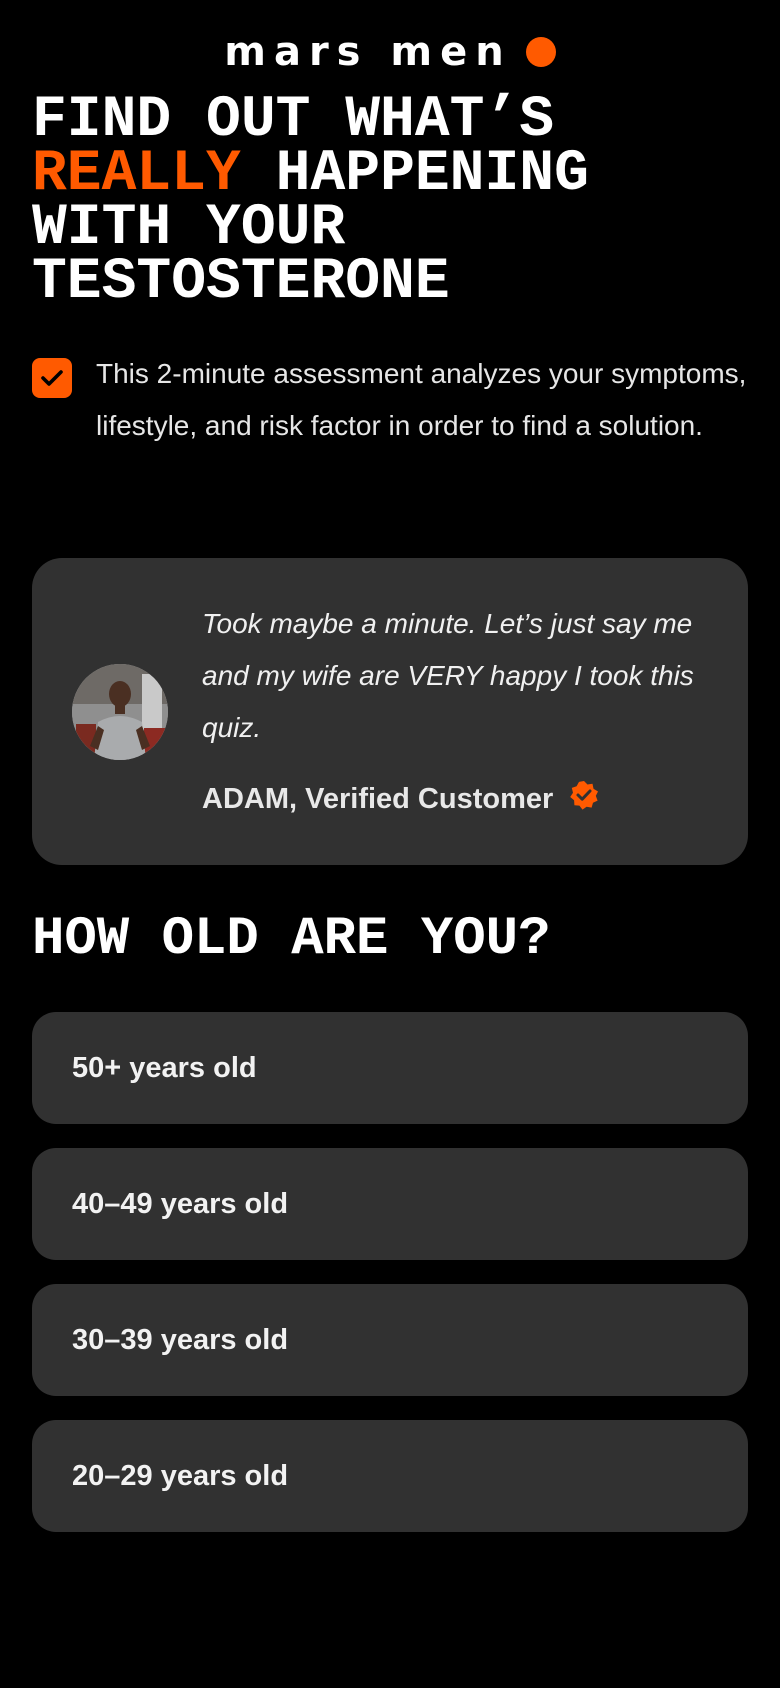 This screenshot has width=780, height=1688. I want to click on age-option-30-39: 30–39 years old, so click(390, 1340).